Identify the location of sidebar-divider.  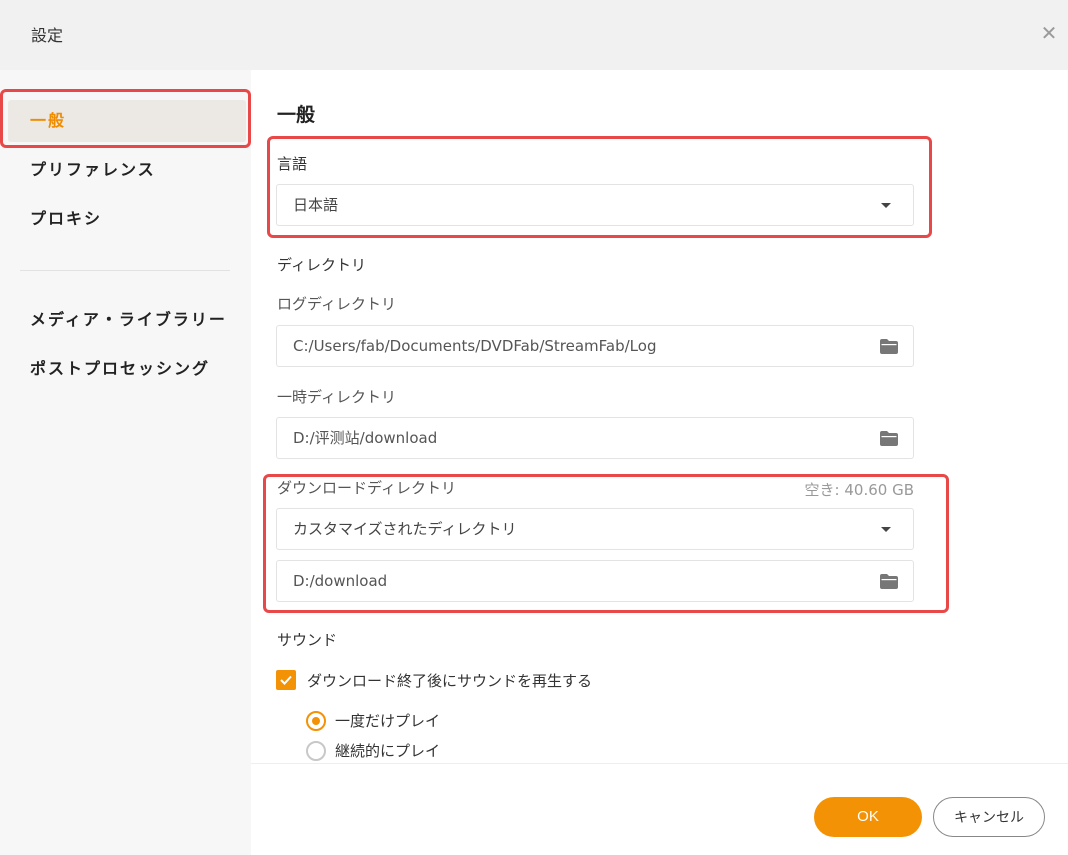
(125, 270).